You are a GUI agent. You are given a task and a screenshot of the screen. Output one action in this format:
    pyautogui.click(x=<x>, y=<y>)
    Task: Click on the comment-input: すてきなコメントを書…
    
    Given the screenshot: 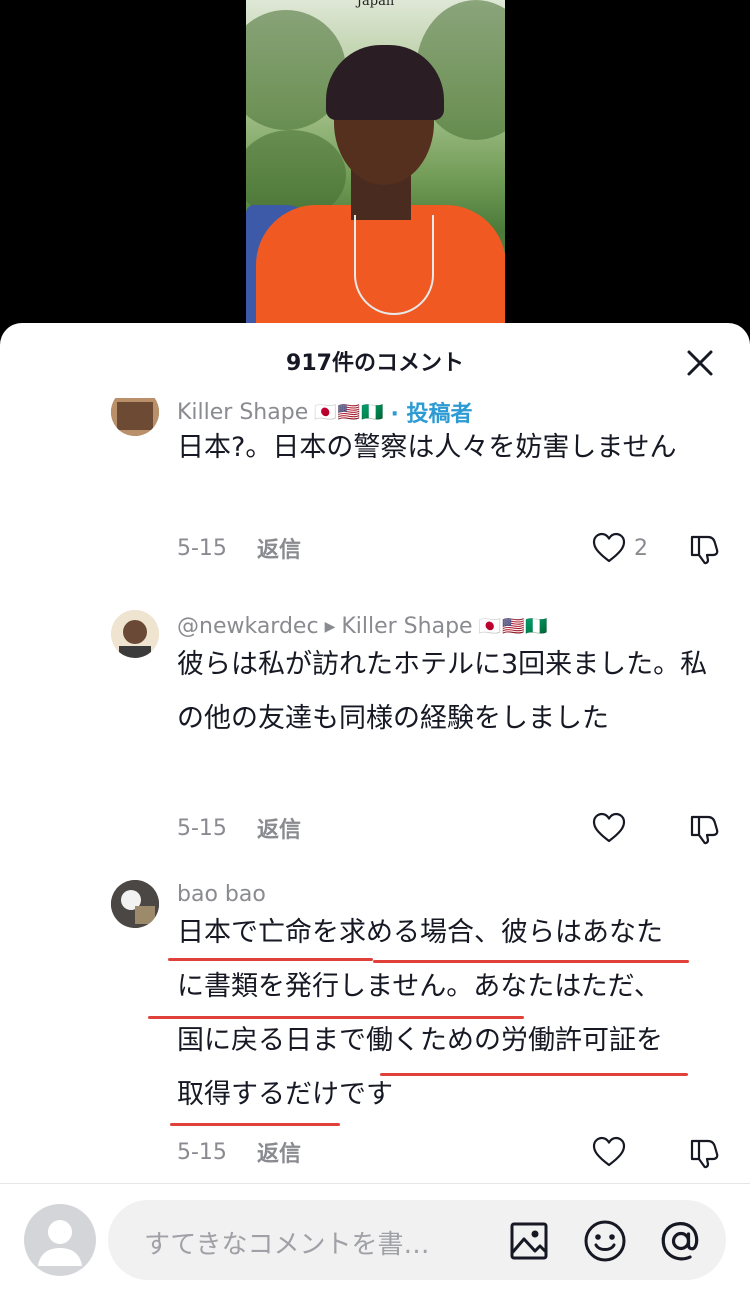 What is the action you would take?
    pyautogui.click(x=417, y=1240)
    